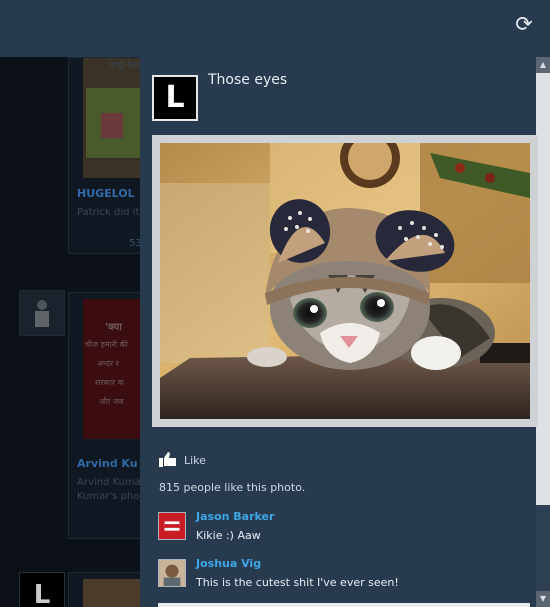 The width and height of the screenshot is (550, 607). What do you see at coordinates (248, 80) in the screenshot?
I see `post-text: Those eyes` at bounding box center [248, 80].